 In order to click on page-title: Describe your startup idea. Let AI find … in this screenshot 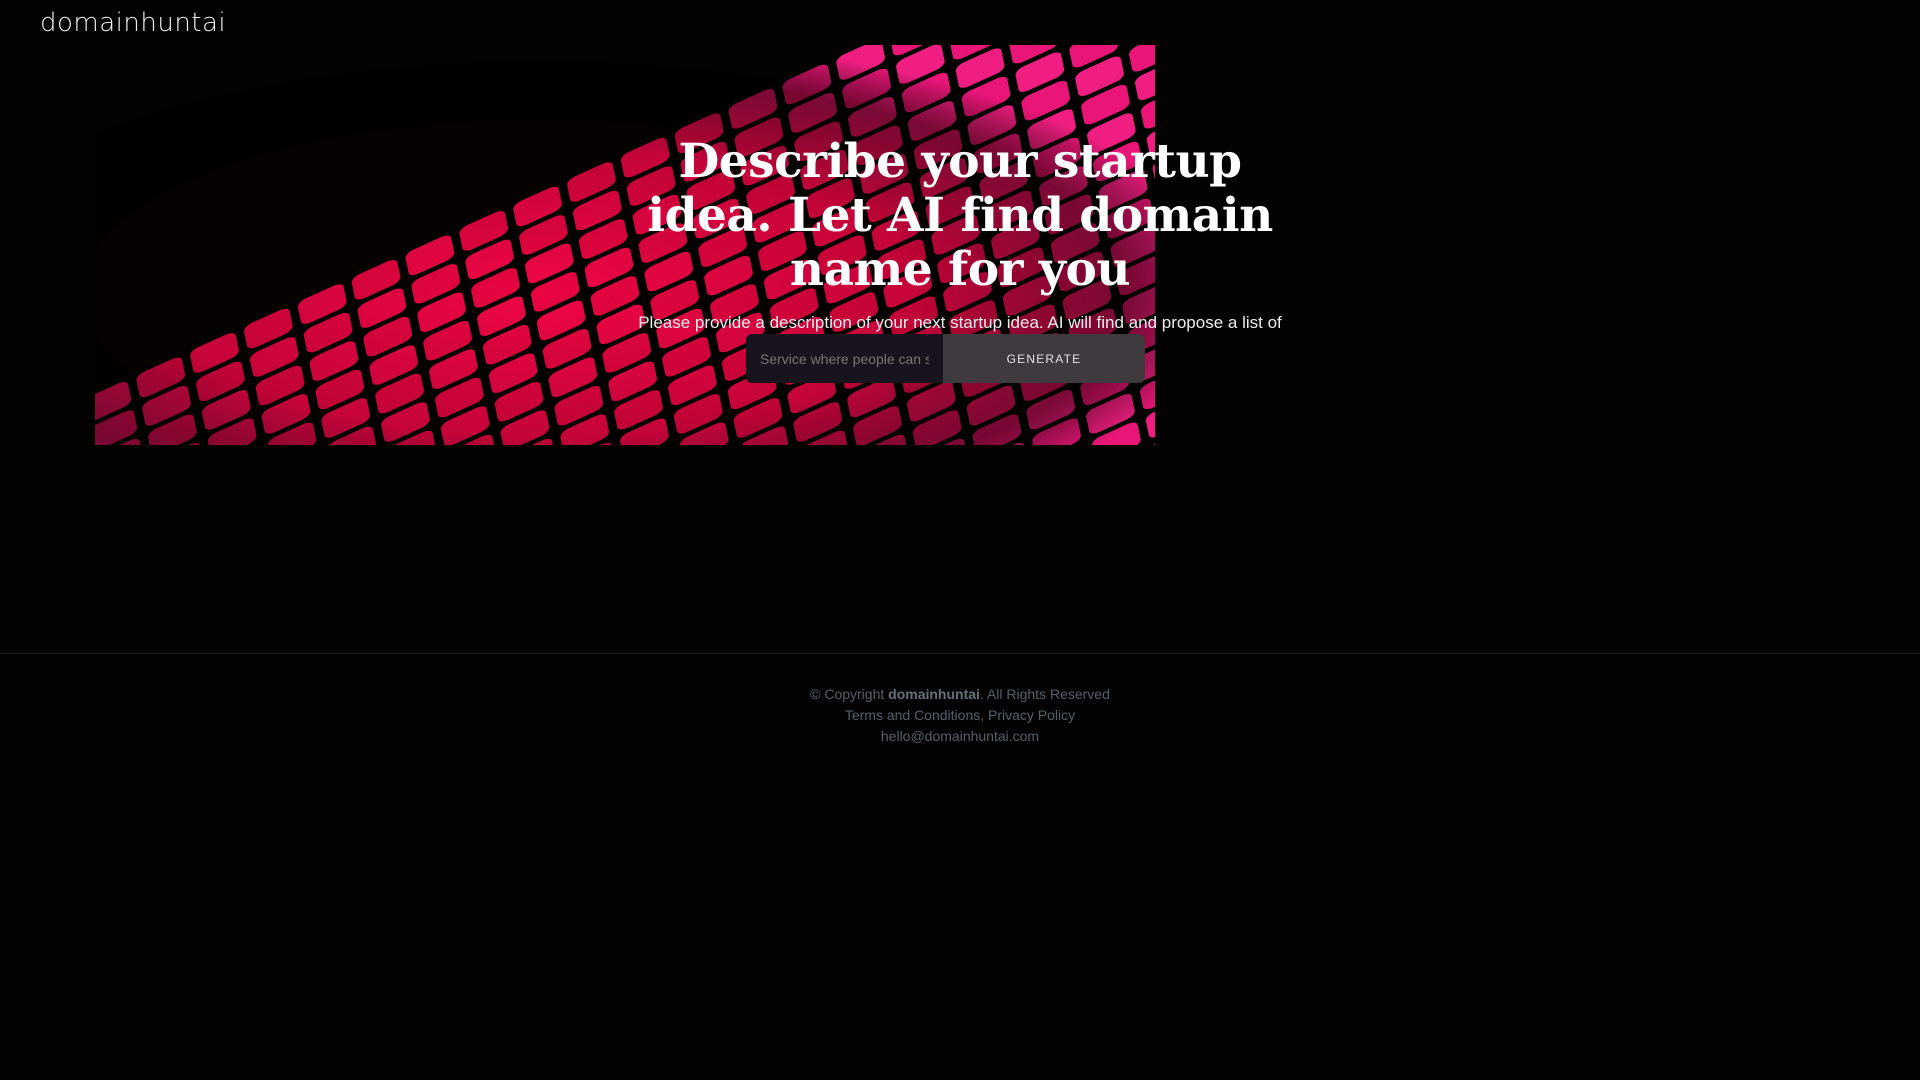, I will do `click(960, 215)`.